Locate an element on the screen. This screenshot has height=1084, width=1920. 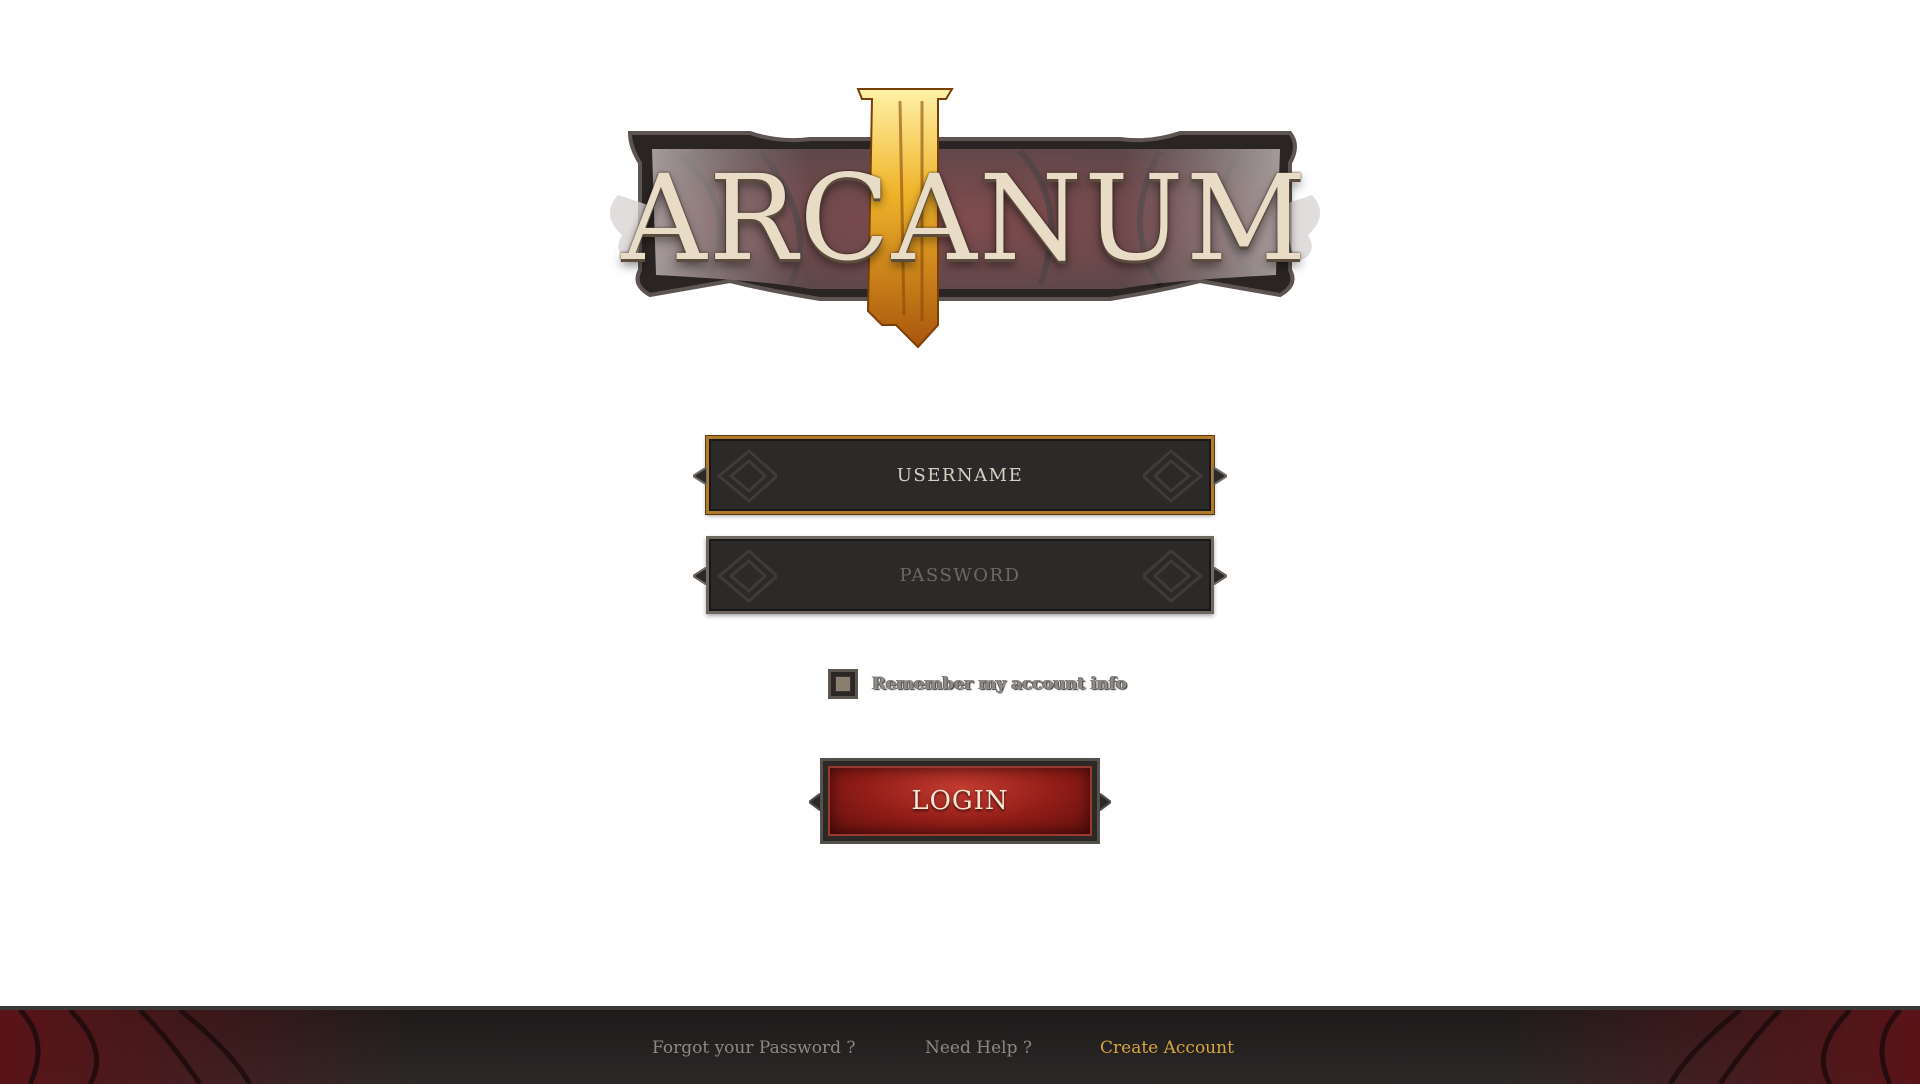
username-field-frame is located at coordinates (960, 475).